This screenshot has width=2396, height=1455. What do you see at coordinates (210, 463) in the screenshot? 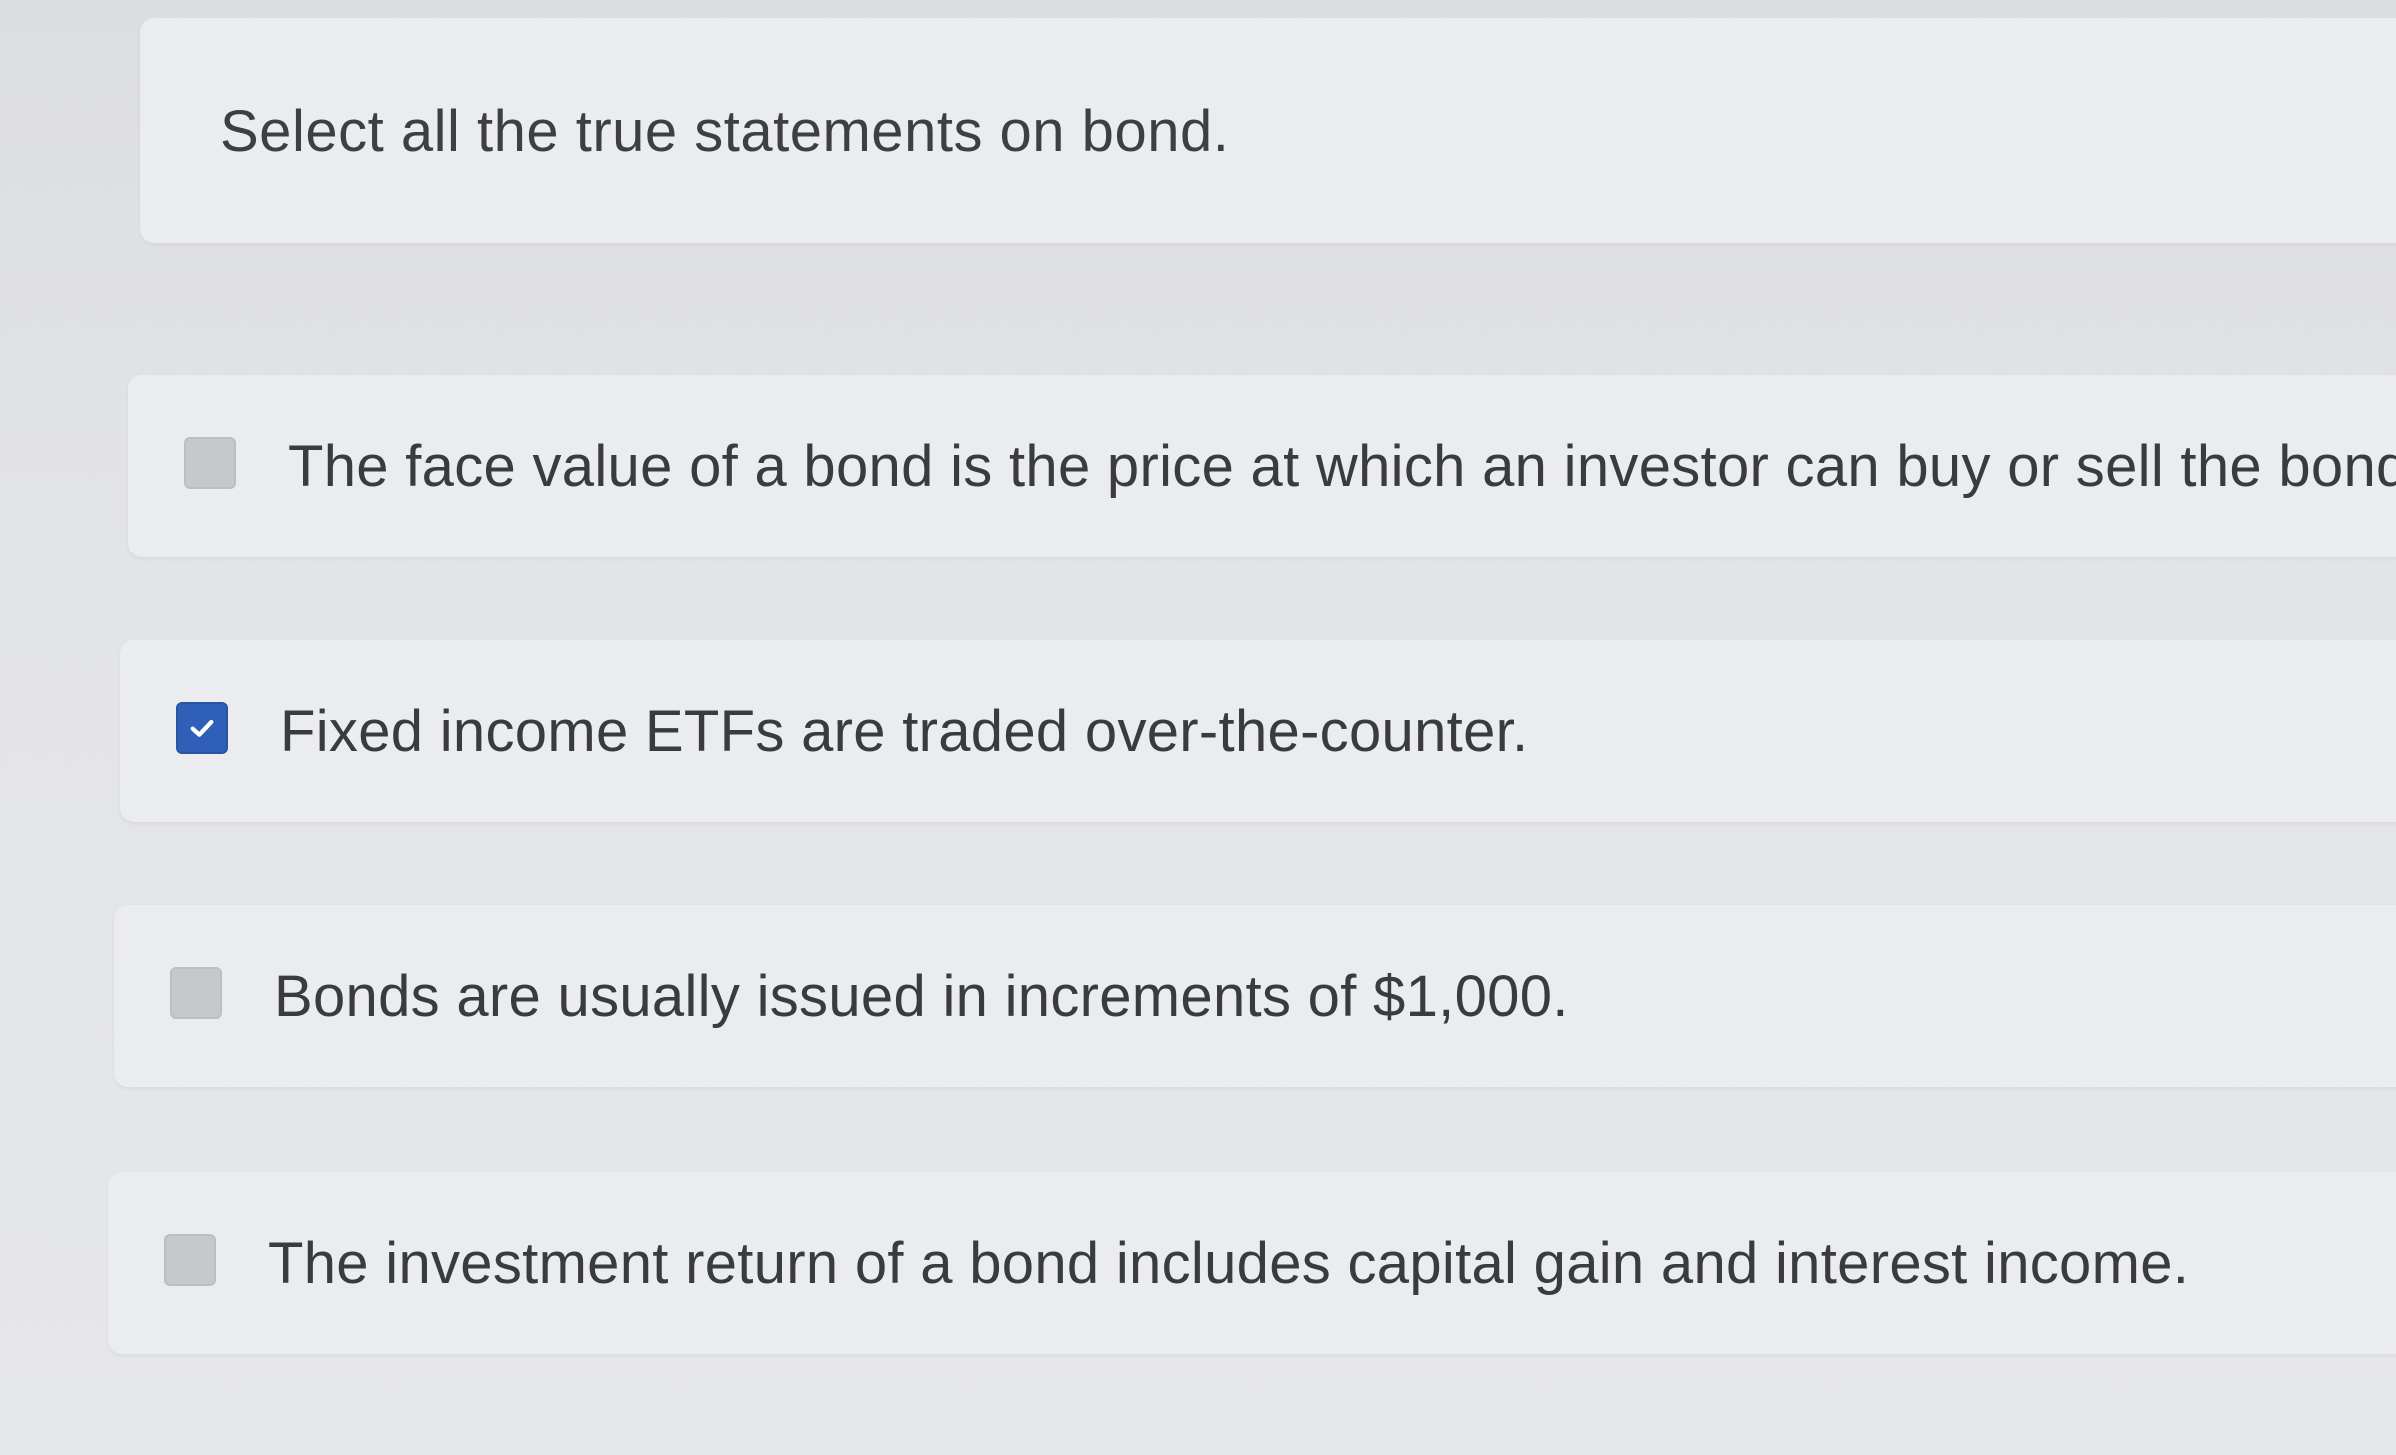
I see `option-1-checkbox` at bounding box center [210, 463].